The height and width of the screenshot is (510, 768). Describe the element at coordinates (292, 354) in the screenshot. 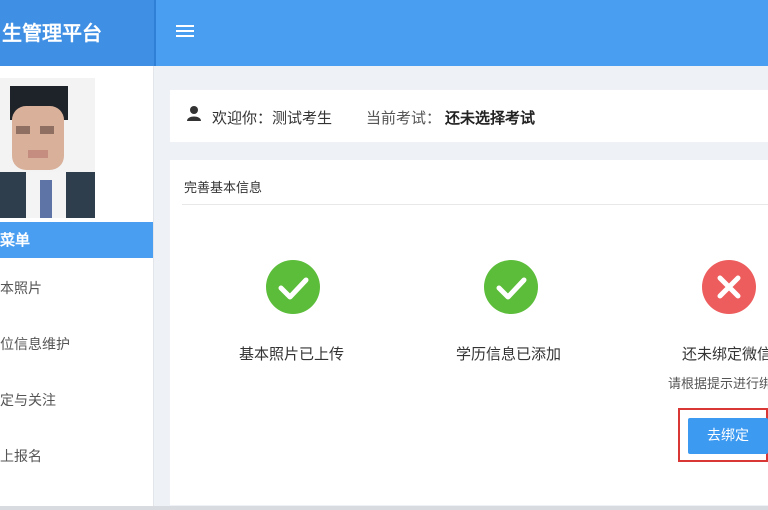

I see `step-photo-status: 基本照片已上传` at that location.